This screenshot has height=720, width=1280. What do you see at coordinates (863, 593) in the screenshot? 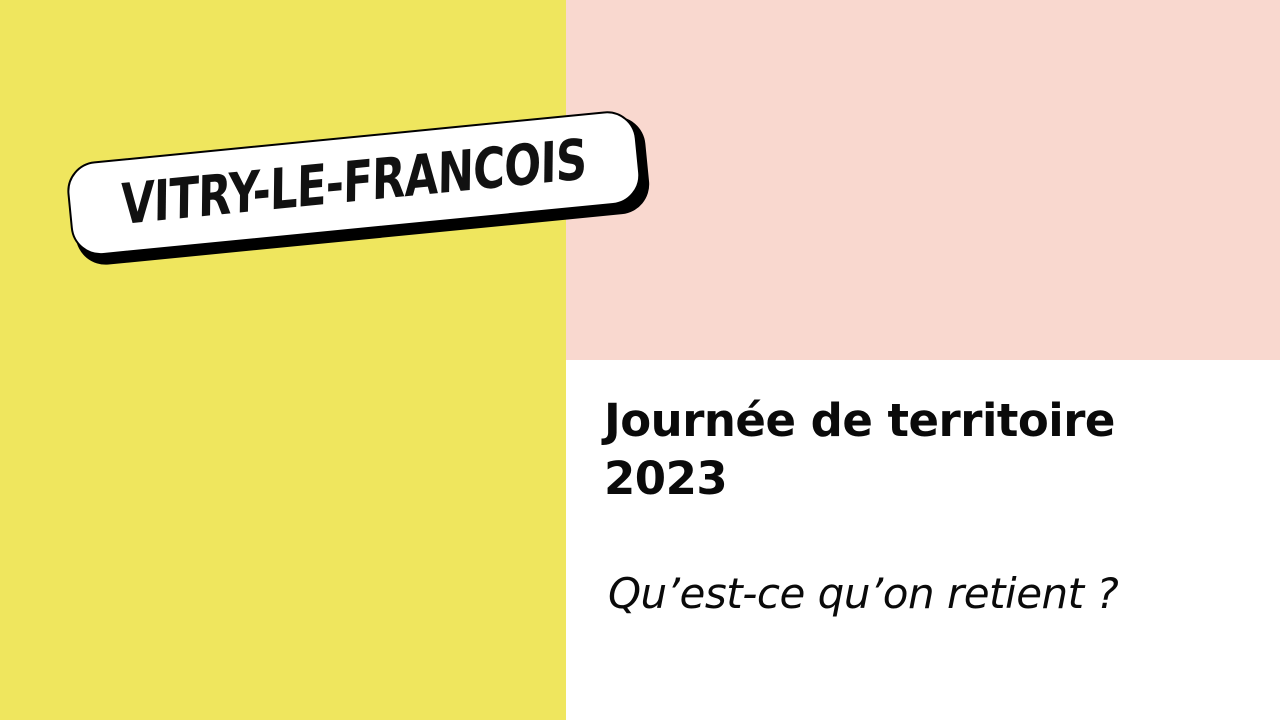
I see `subtitle: Qu’est-ce qu’on retient ?` at bounding box center [863, 593].